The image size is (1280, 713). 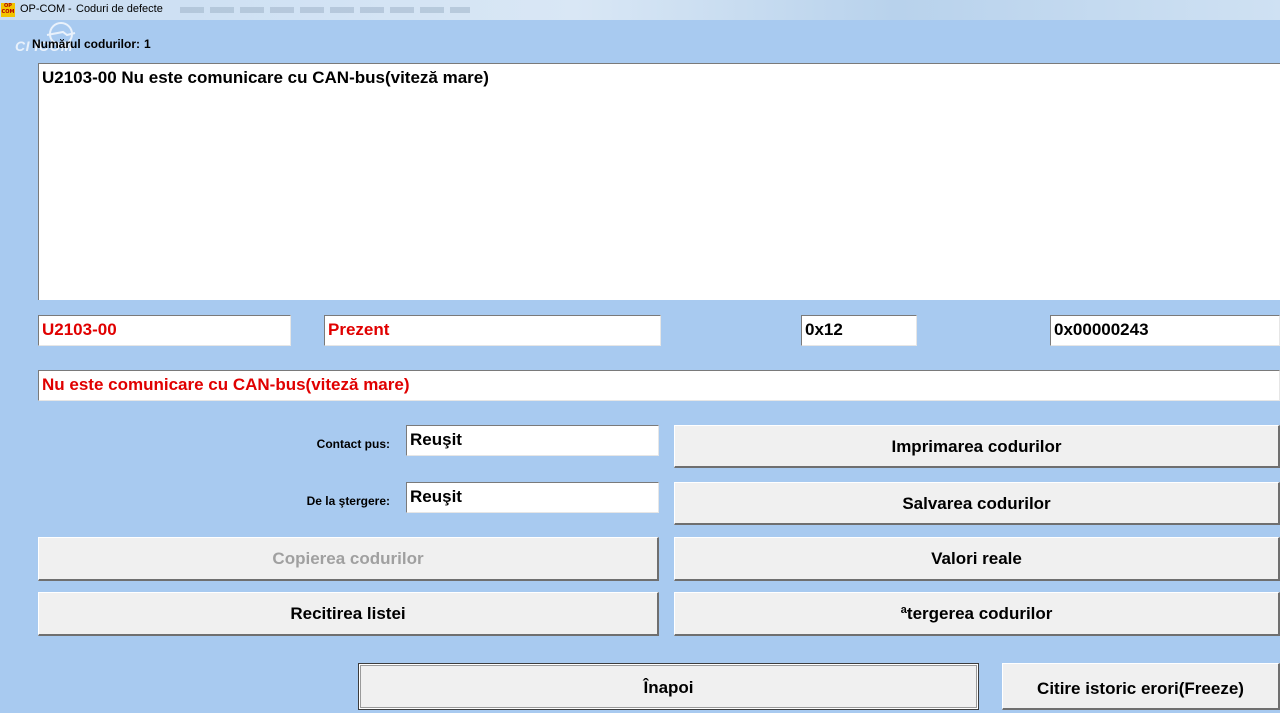 What do you see at coordinates (640, 10) in the screenshot?
I see `title-bar: OP COM OP-COM - Coduri de defecte` at bounding box center [640, 10].